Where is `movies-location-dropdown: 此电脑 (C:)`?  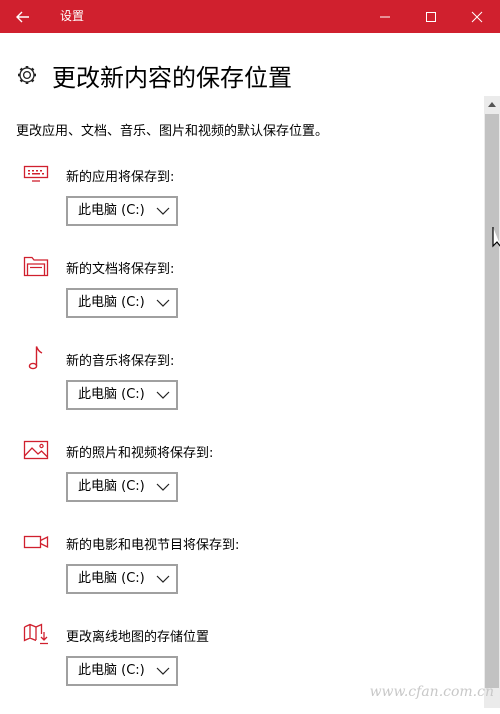 movies-location-dropdown: 此电脑 (C:) is located at coordinates (122, 579).